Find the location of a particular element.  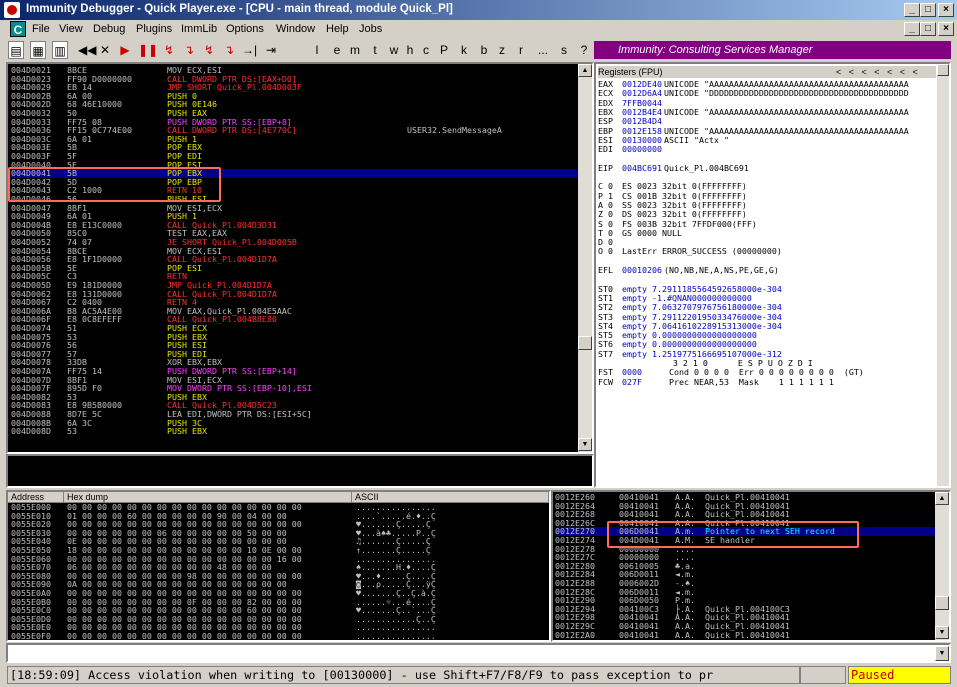

dump-header-ascii: ASCII is located at coordinates (450, 497).